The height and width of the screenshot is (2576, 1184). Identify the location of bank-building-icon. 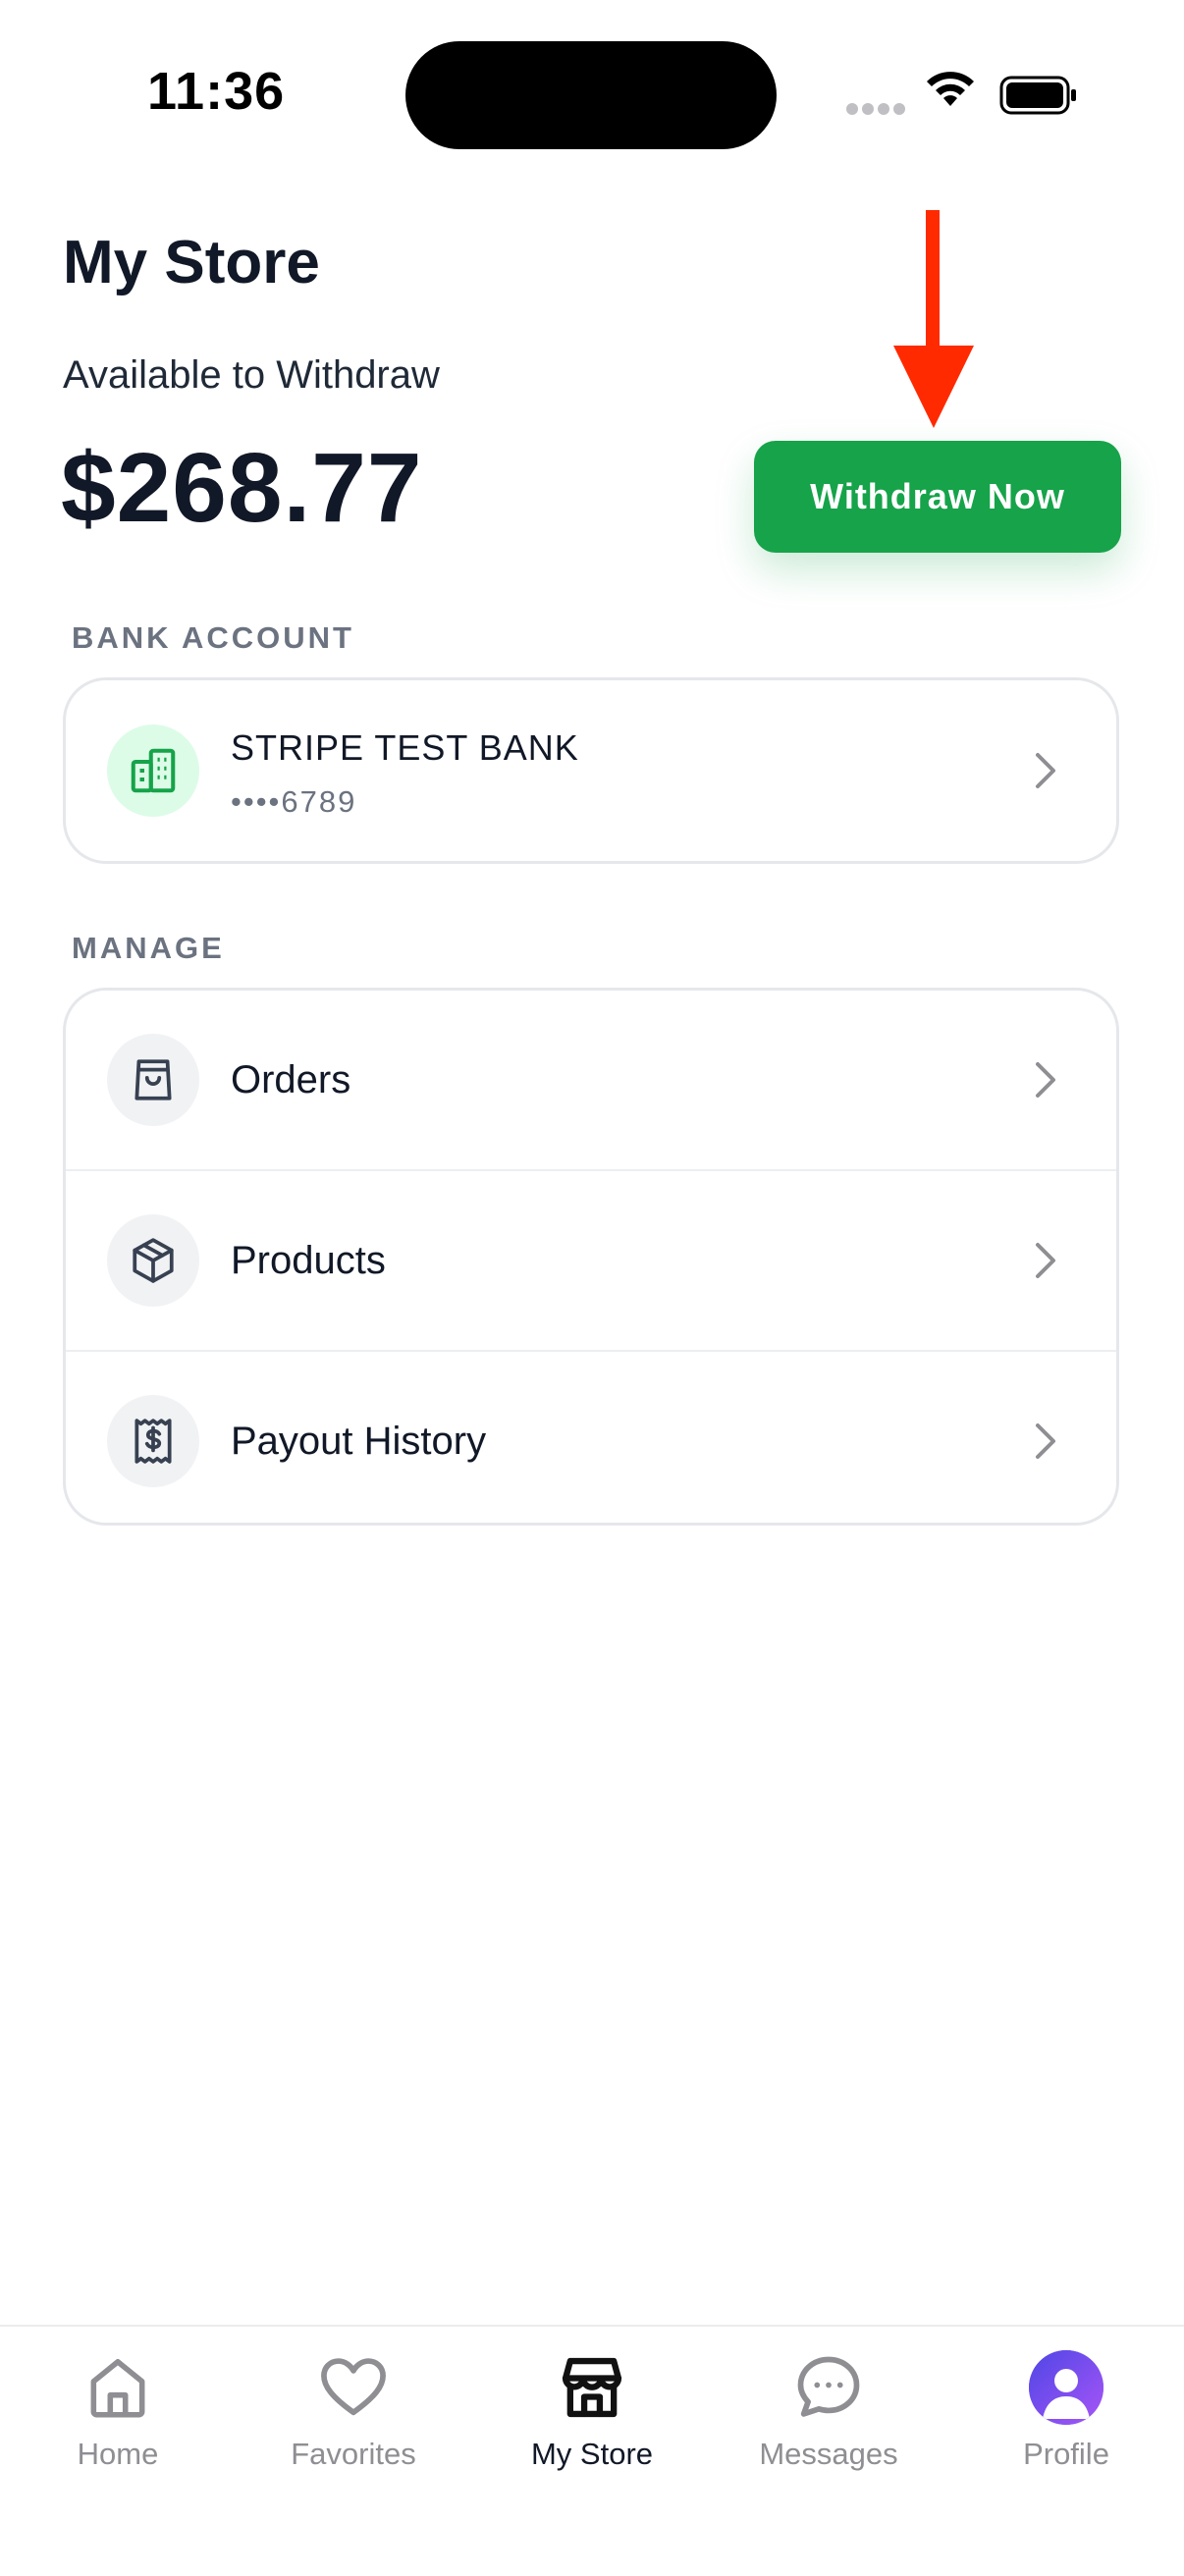
(153, 770).